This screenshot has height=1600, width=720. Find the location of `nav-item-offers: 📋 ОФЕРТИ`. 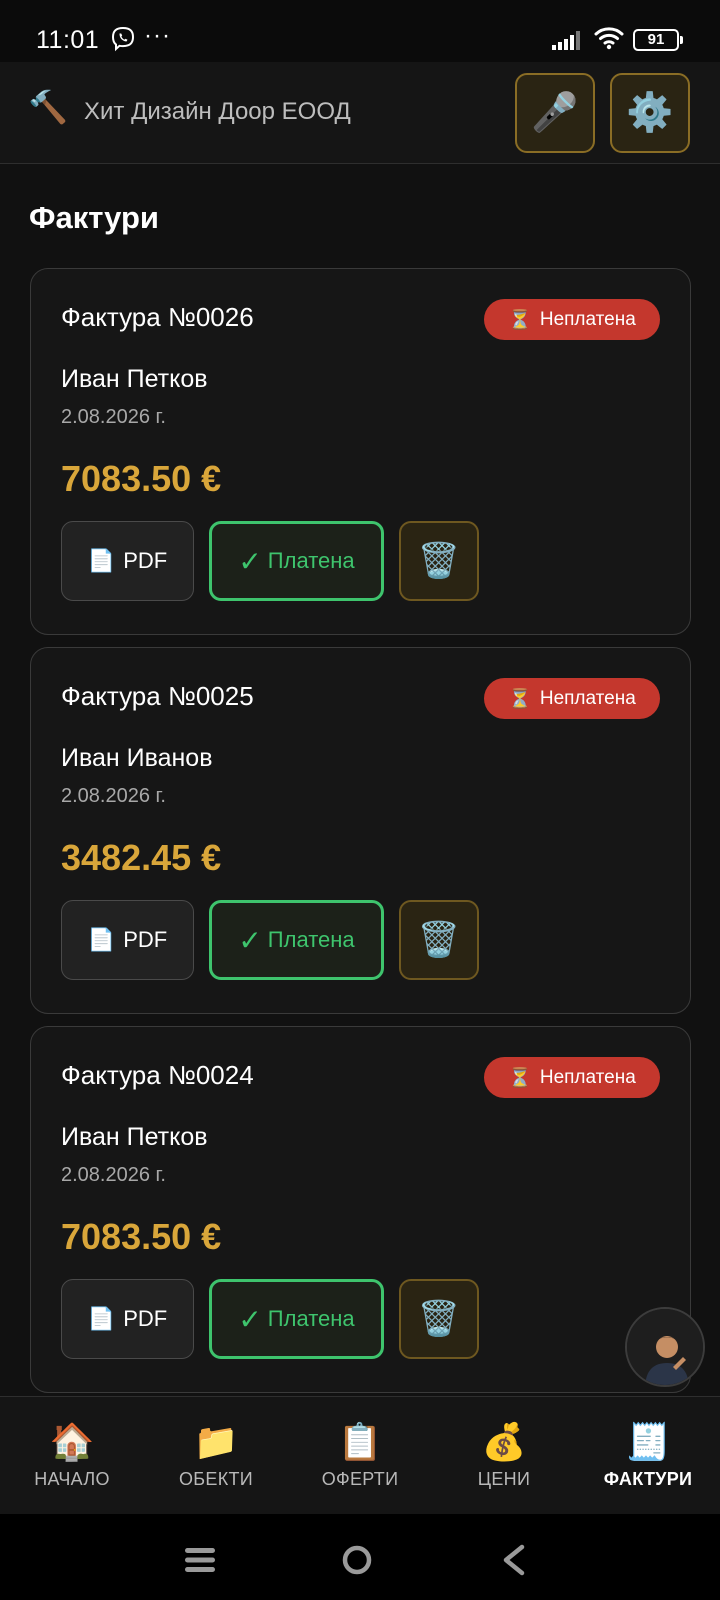

nav-item-offers: 📋 ОФЕРТИ is located at coordinates (360, 1456).